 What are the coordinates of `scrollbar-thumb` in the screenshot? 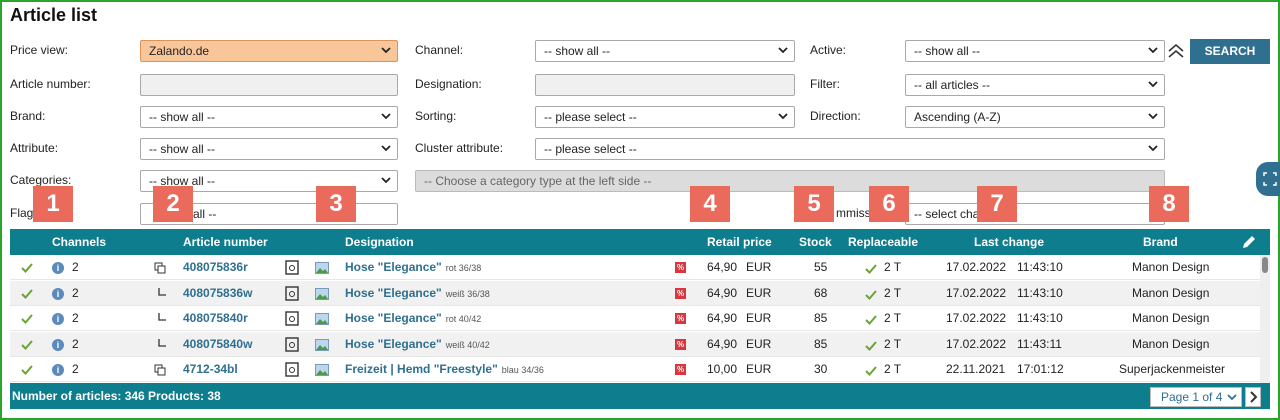 It's located at (1265, 265).